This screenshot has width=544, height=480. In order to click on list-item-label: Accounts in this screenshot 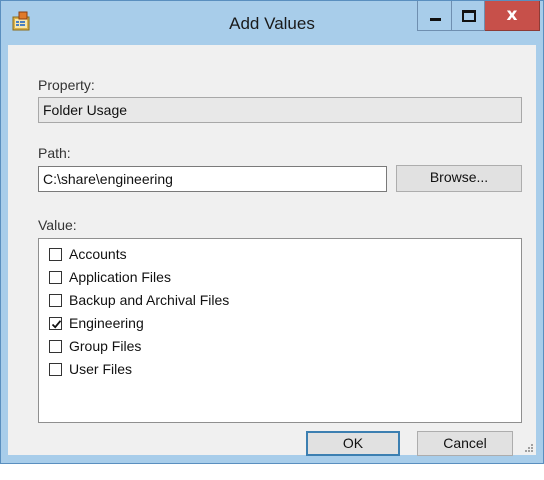, I will do `click(98, 254)`.